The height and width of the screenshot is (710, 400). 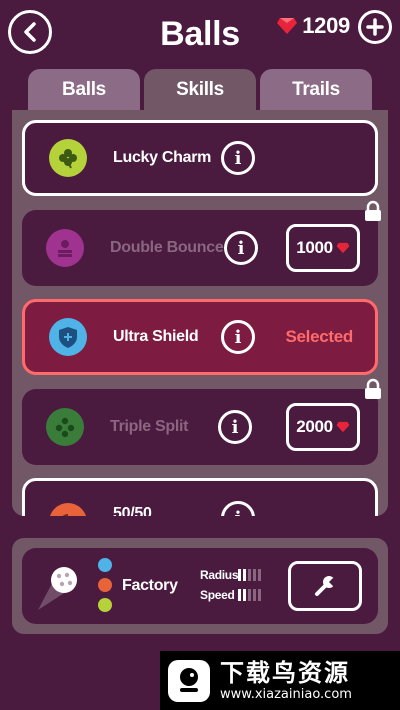 What do you see at coordinates (249, 595) in the screenshot?
I see `speed-level-bar` at bounding box center [249, 595].